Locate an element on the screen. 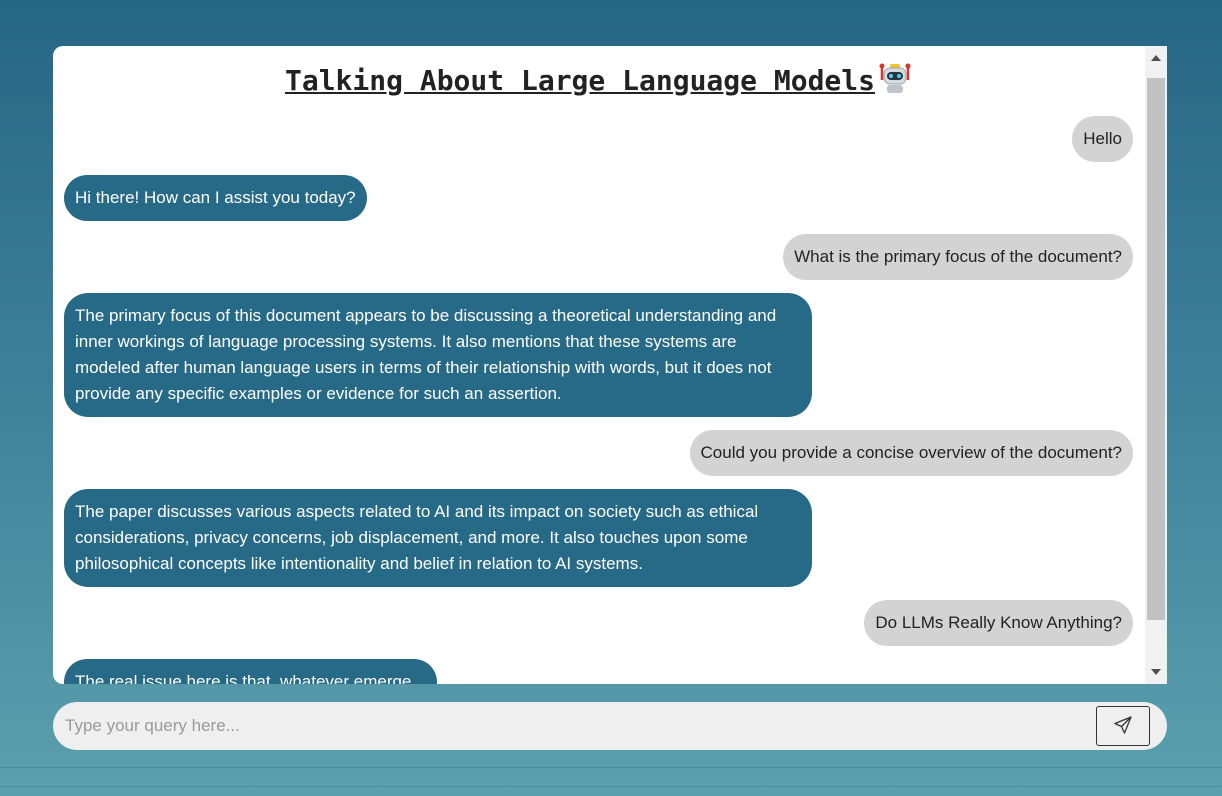 Image resolution: width=1222 pixels, height=796 pixels. title-text: Talking About Large Language Models is located at coordinates (579, 80).